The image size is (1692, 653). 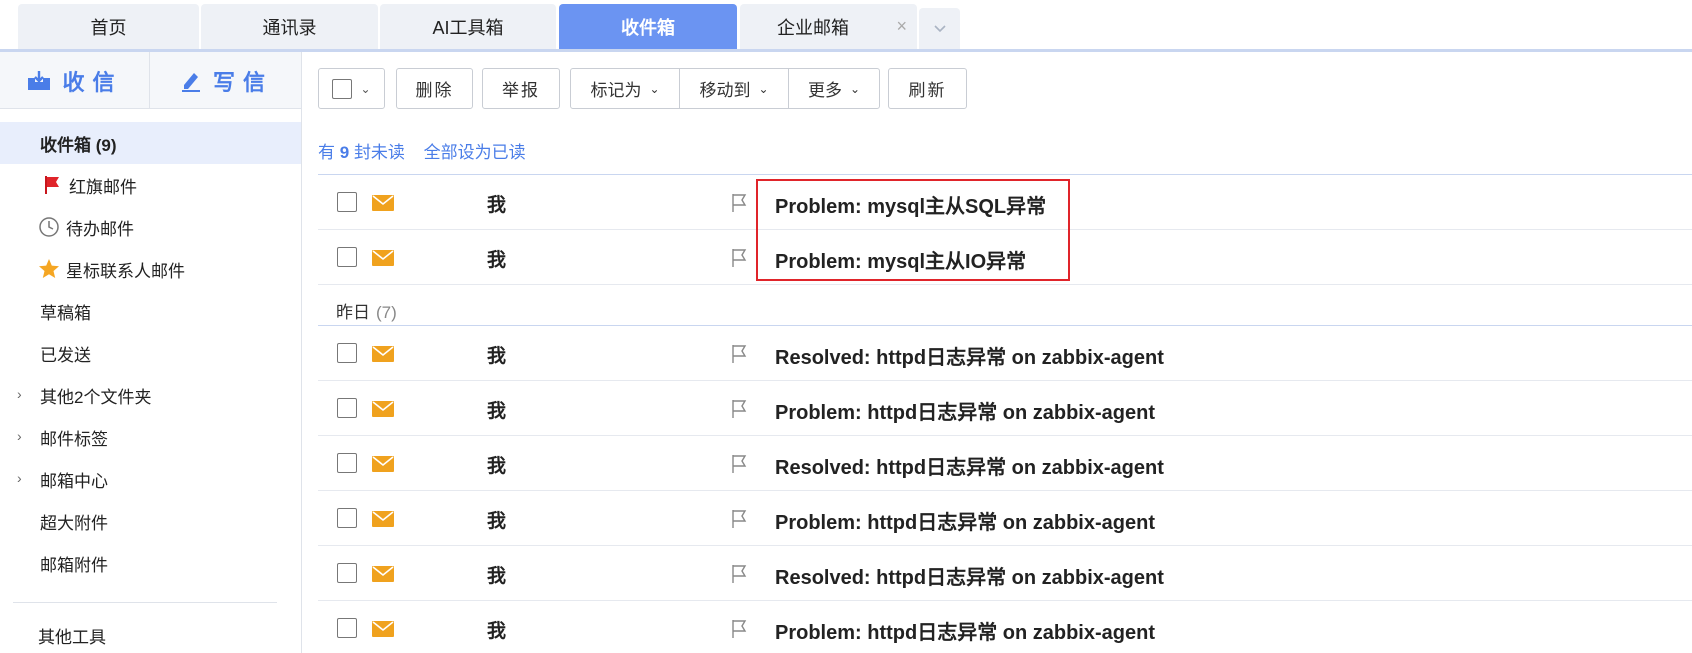 I want to click on folder-starred-contacts: 星标联系人邮件, so click(x=150, y=269).